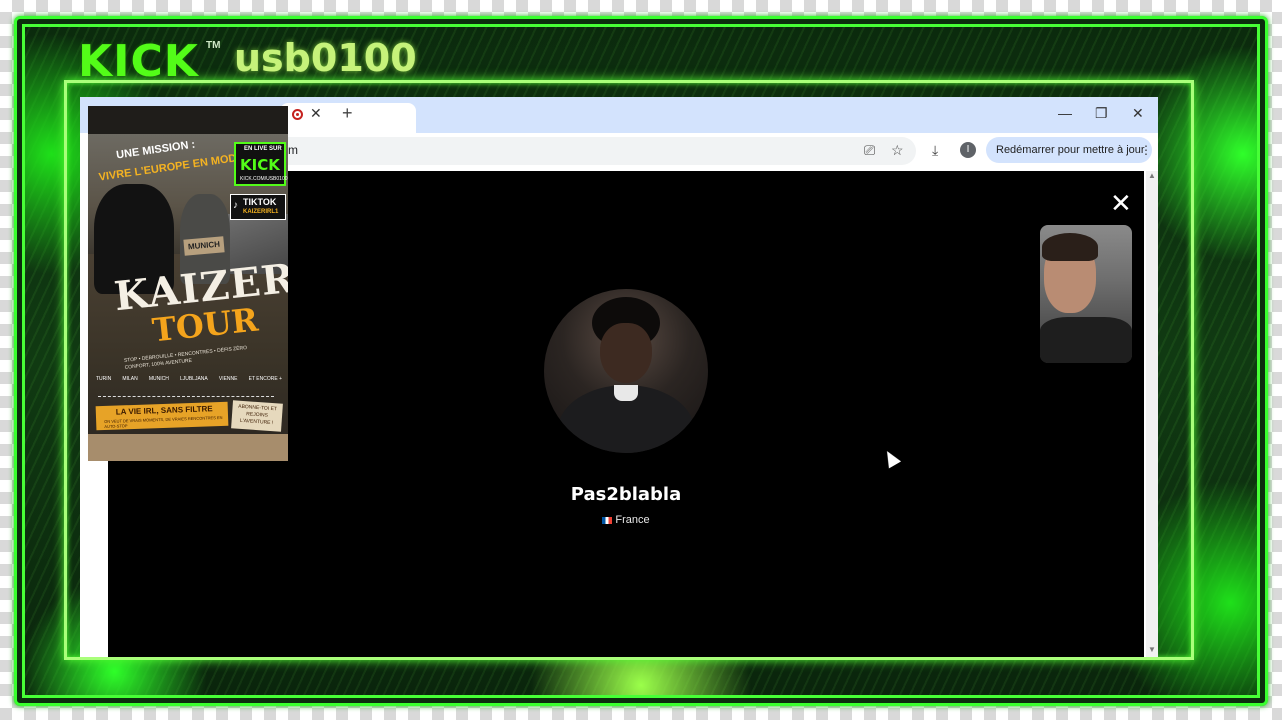  What do you see at coordinates (626, 393) in the screenshot?
I see `avatar-collar` at bounding box center [626, 393].